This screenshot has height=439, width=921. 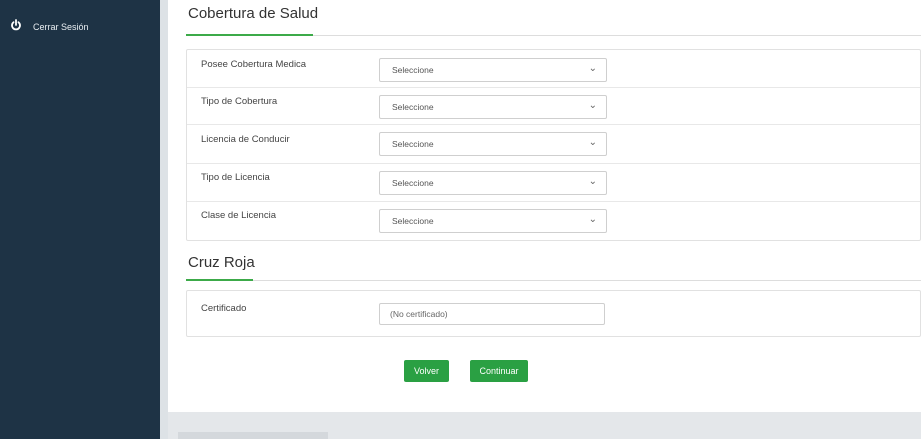 What do you see at coordinates (249, 35) in the screenshot?
I see `health-title-underline` at bounding box center [249, 35].